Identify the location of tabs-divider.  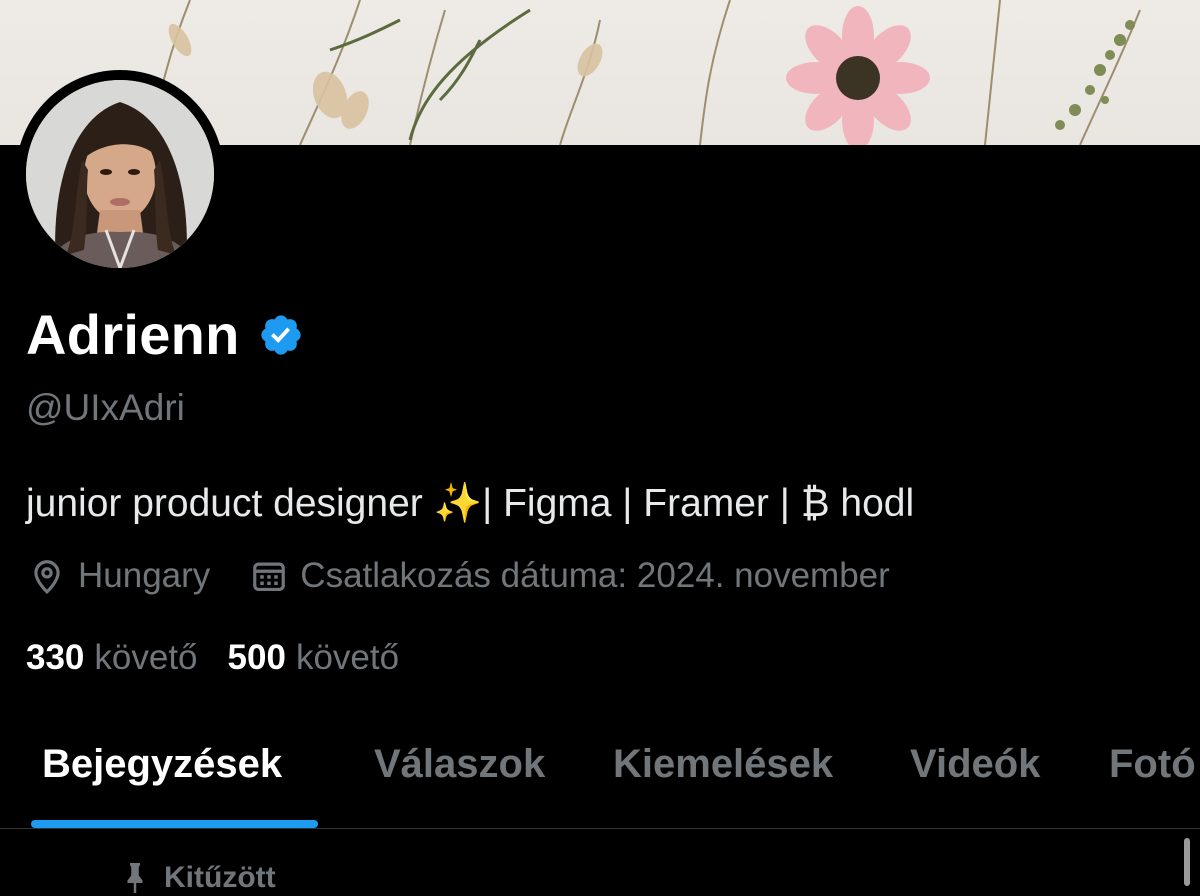
(600, 828).